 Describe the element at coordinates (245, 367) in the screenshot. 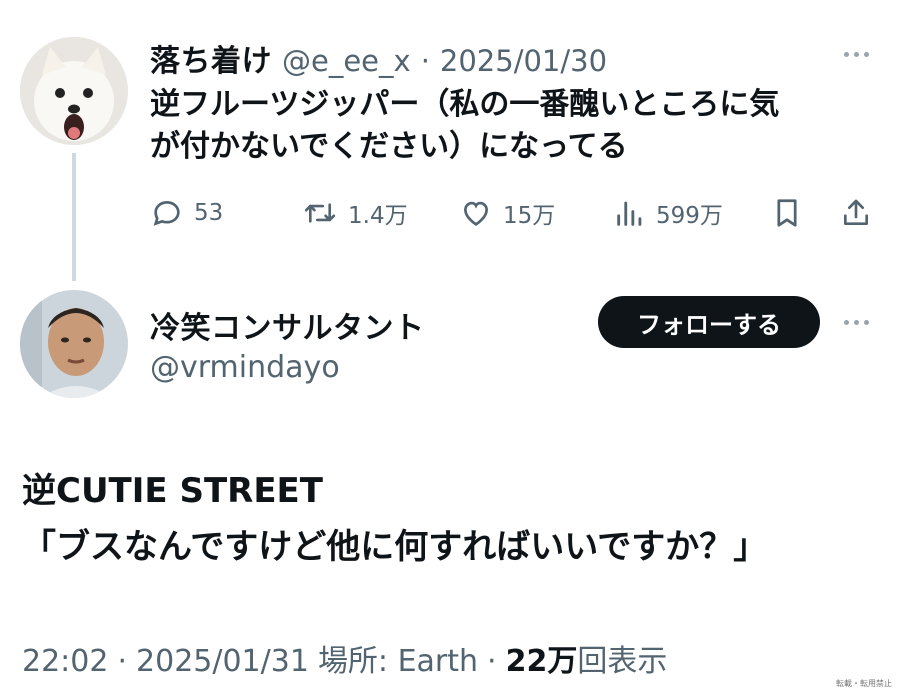

I see `reply-handle: @vrmindayo` at that location.